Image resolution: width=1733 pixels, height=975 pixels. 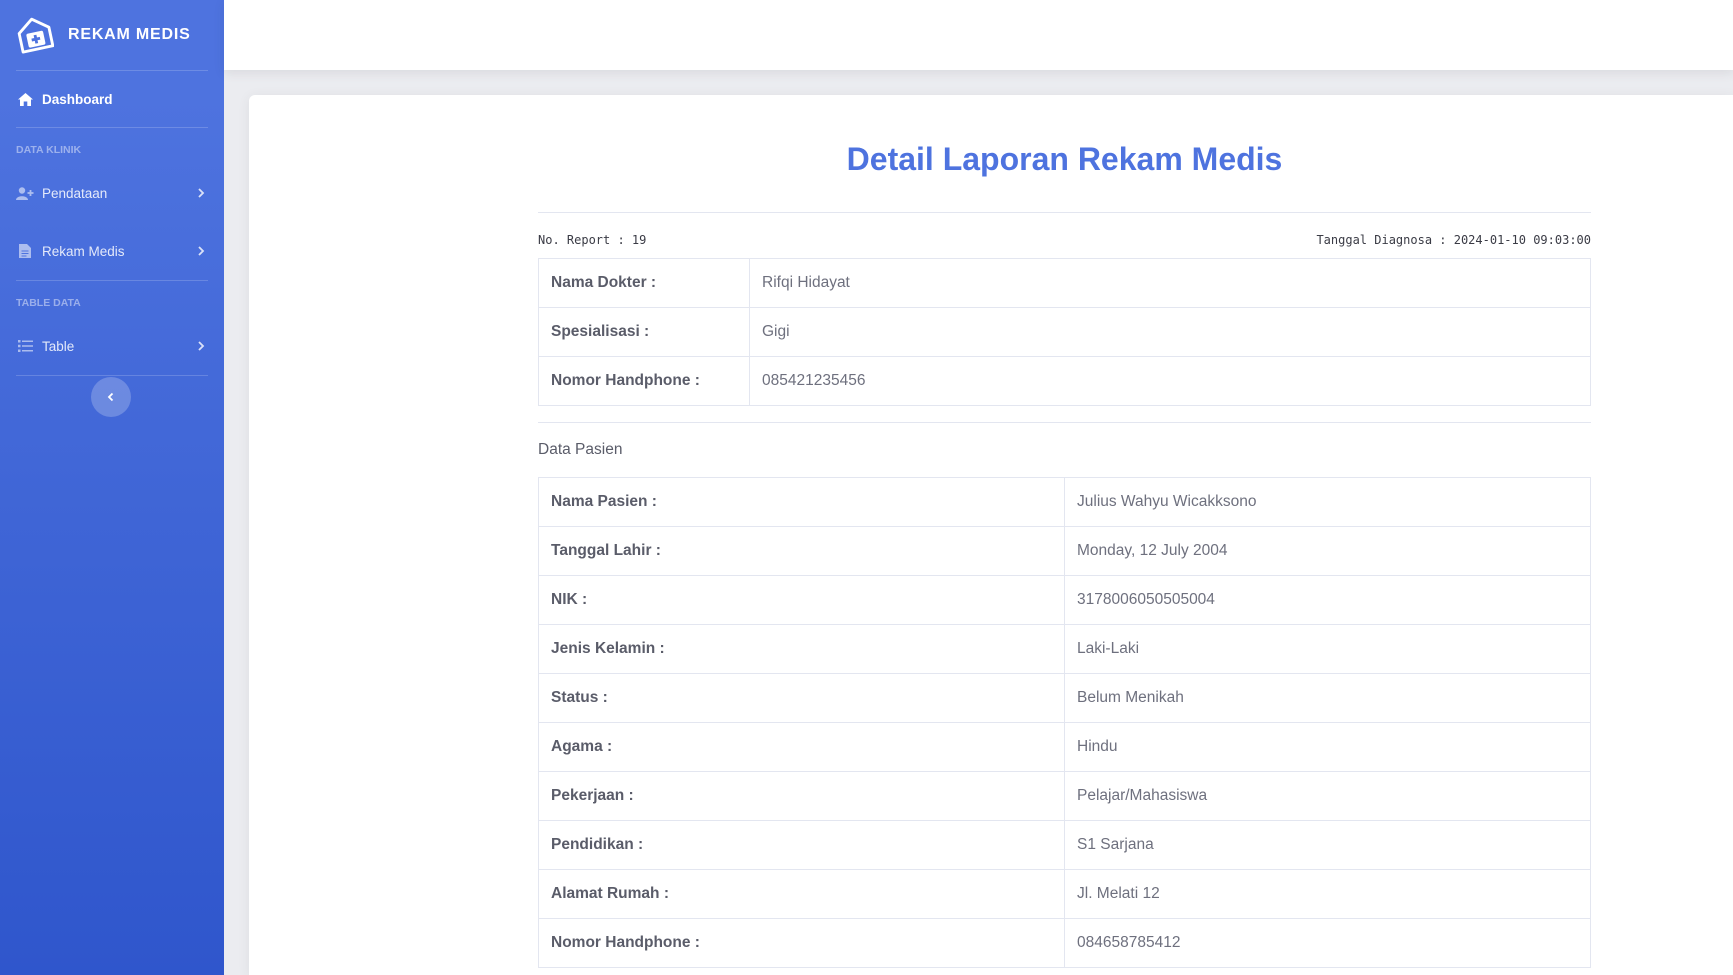 I want to click on sidebar-item-label: Pendataan, so click(x=75, y=193).